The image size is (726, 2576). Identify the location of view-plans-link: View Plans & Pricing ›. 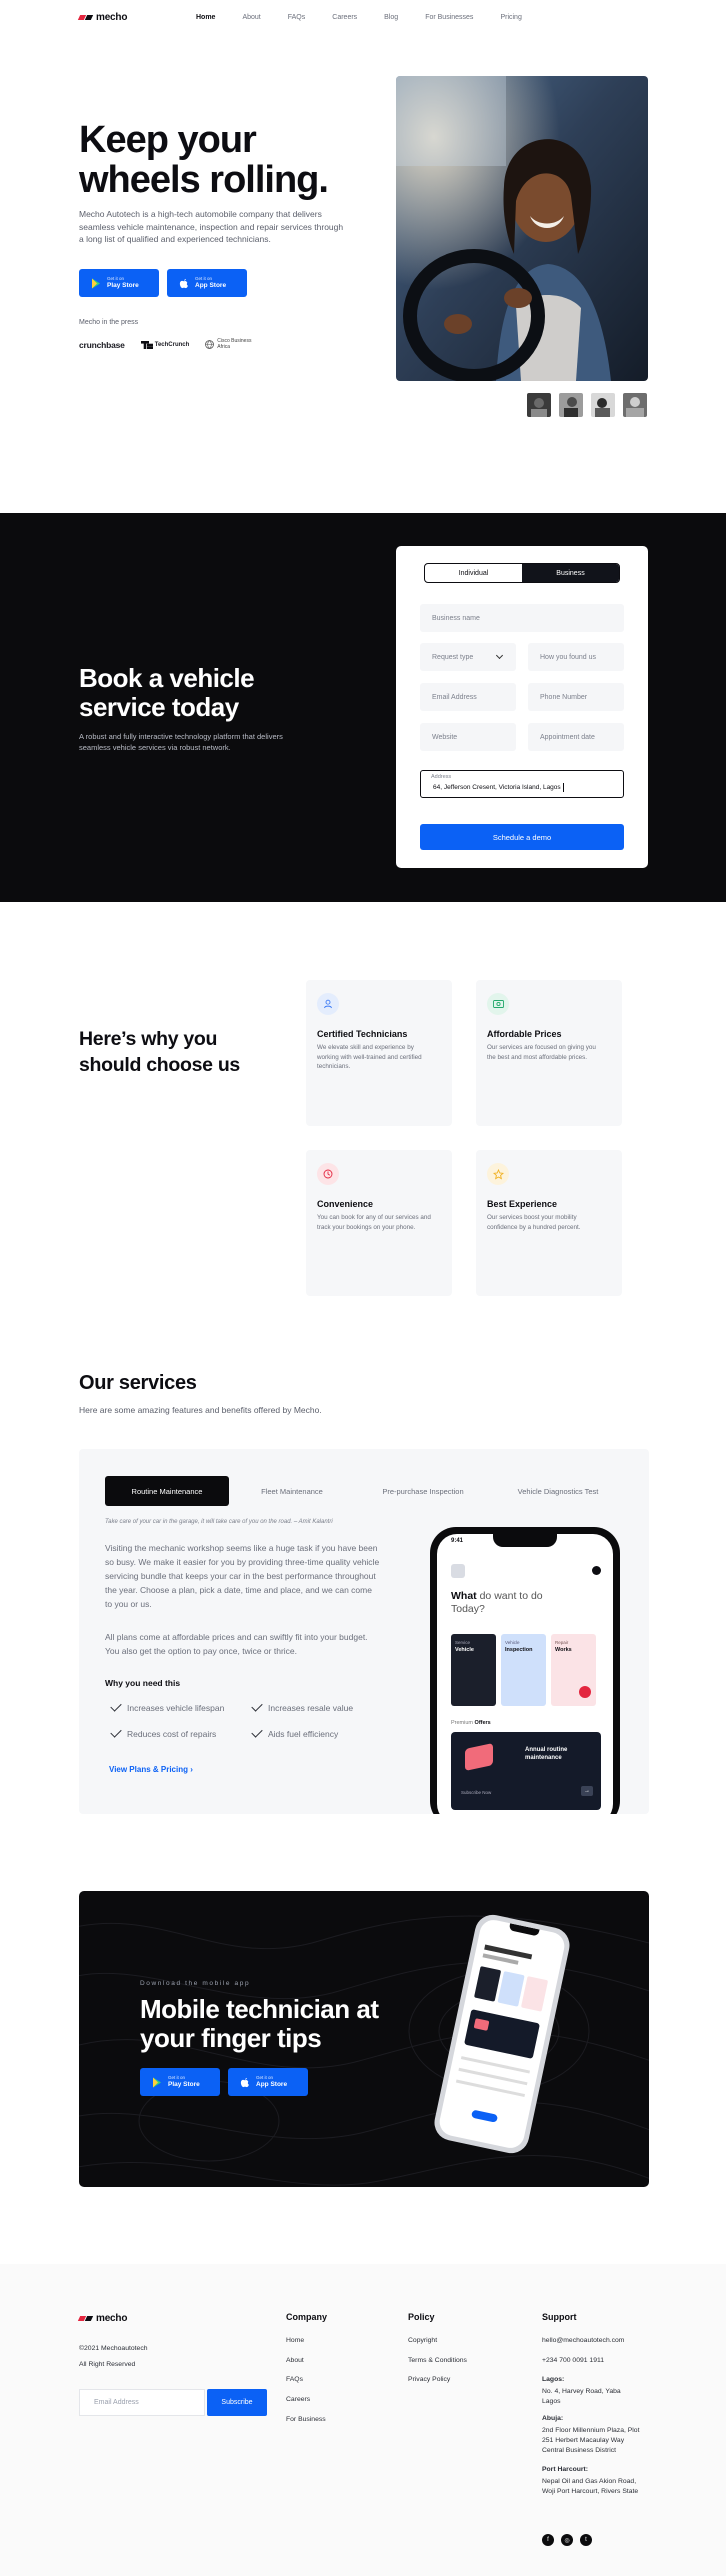
(151, 1769).